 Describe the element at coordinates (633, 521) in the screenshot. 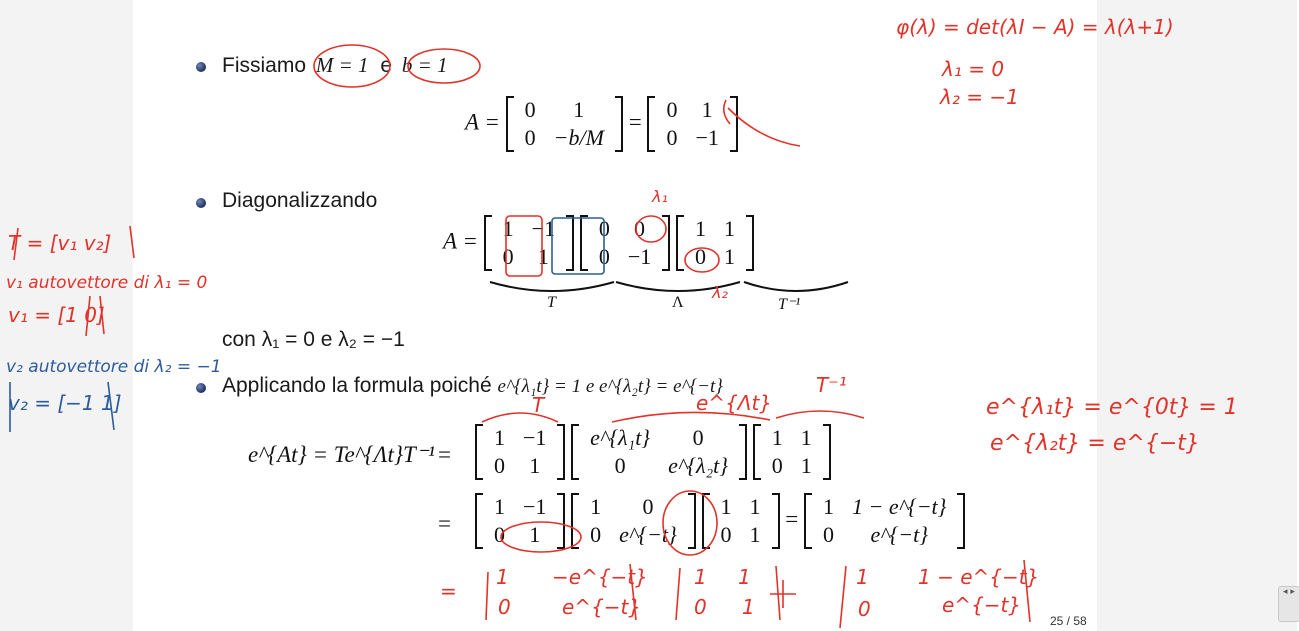

I see `matrix-exp-evaluated: 1 0 0 e^{−t}` at that location.